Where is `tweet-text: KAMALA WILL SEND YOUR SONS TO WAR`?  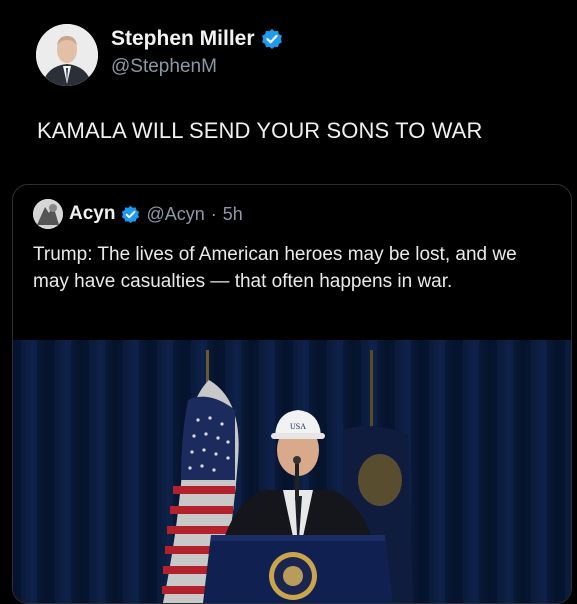 tweet-text: KAMALA WILL SEND YOUR SONS TO WAR is located at coordinates (260, 130).